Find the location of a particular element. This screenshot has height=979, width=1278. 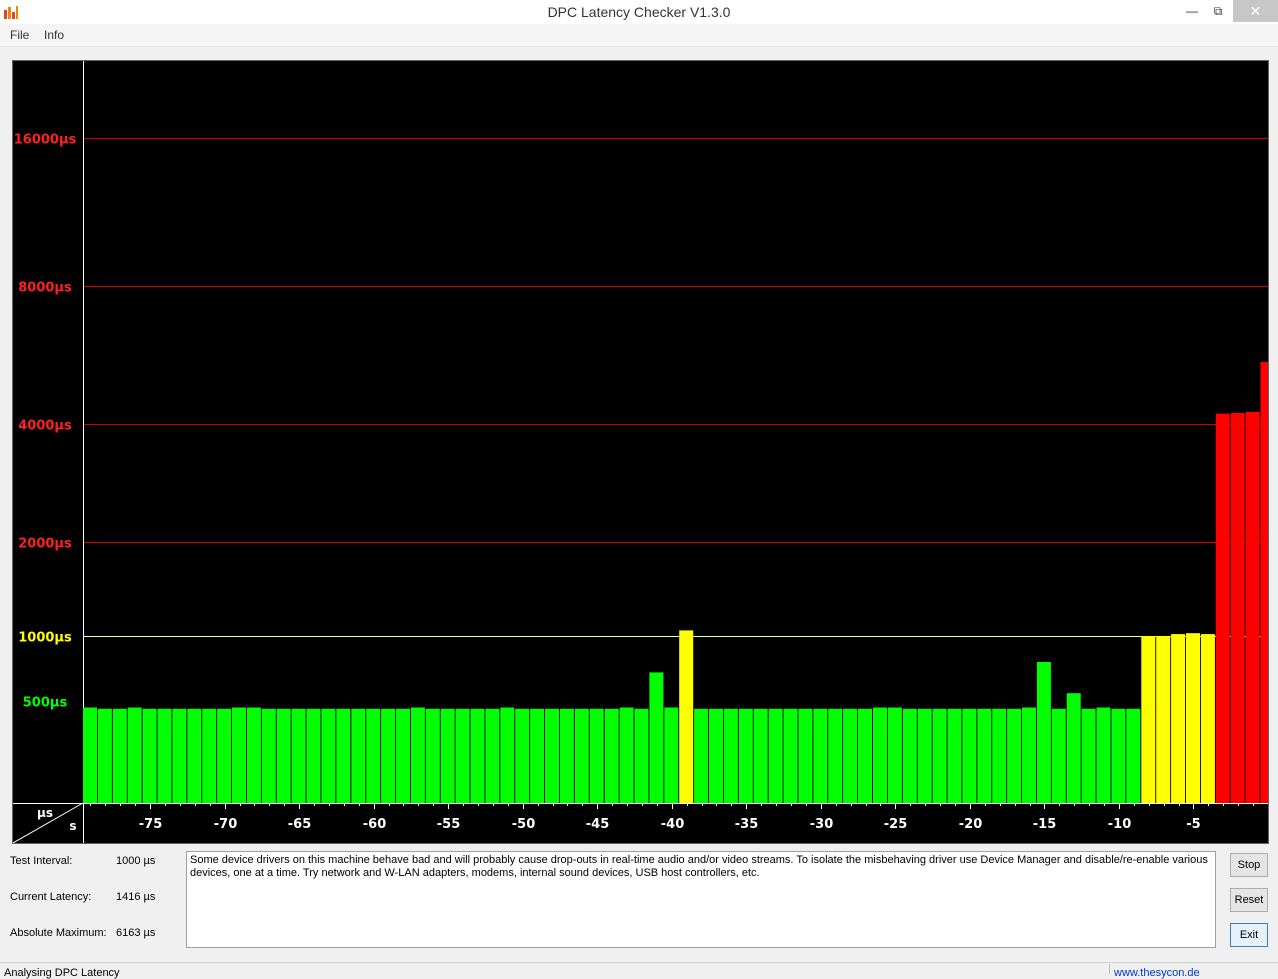

x-tick-label: -35 is located at coordinates (747, 824).